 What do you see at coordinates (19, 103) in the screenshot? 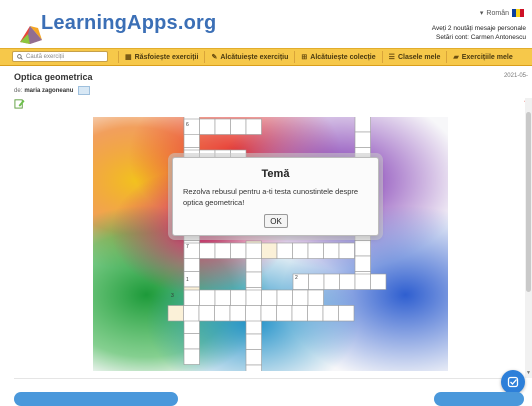
I see `edit-copy-icon` at bounding box center [19, 103].